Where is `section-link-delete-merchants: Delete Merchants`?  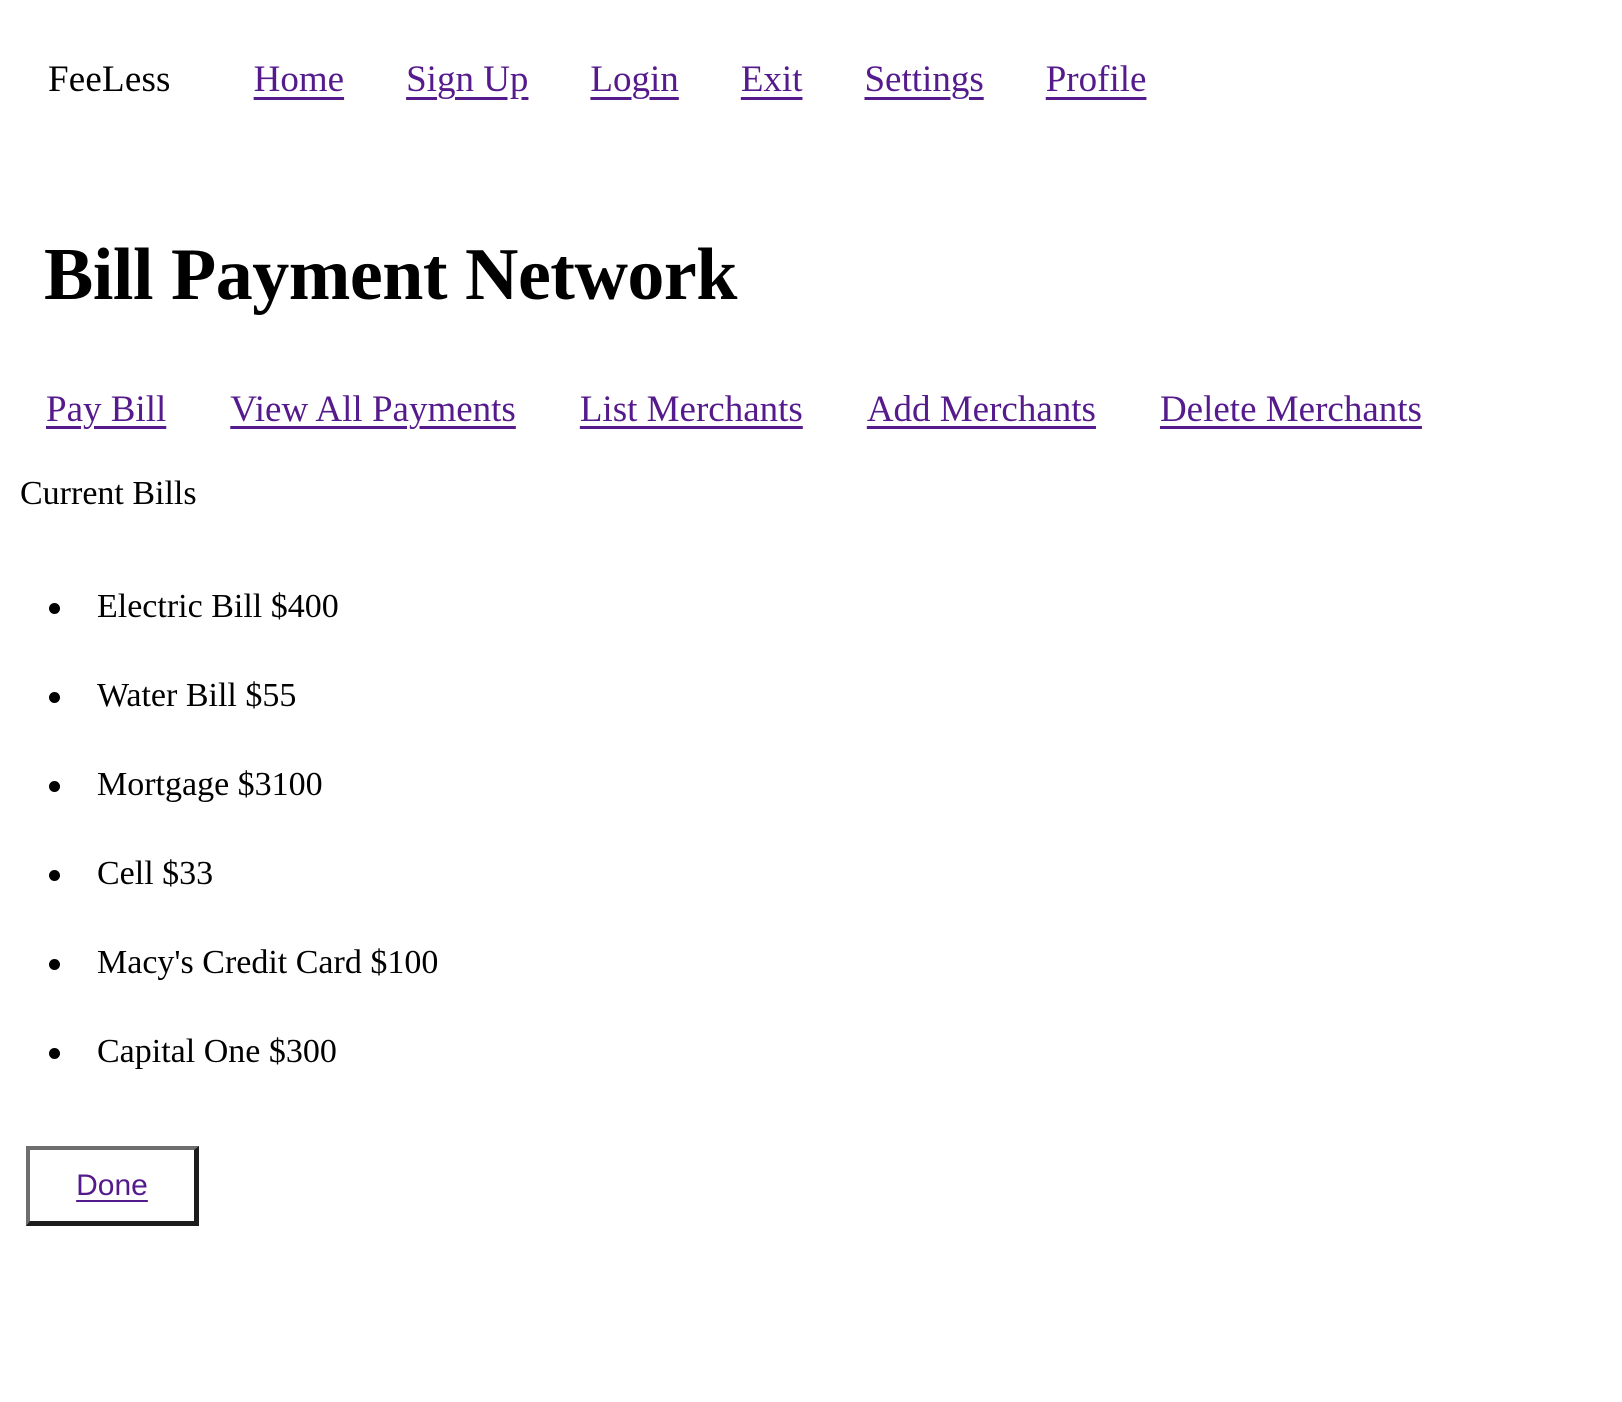 section-link-delete-merchants: Delete Merchants is located at coordinates (1291, 409).